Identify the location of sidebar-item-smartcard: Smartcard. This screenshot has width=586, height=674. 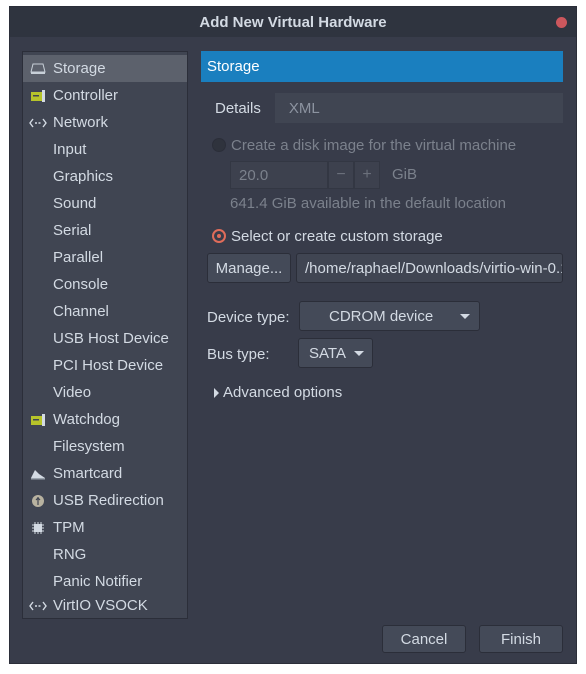
(105, 473).